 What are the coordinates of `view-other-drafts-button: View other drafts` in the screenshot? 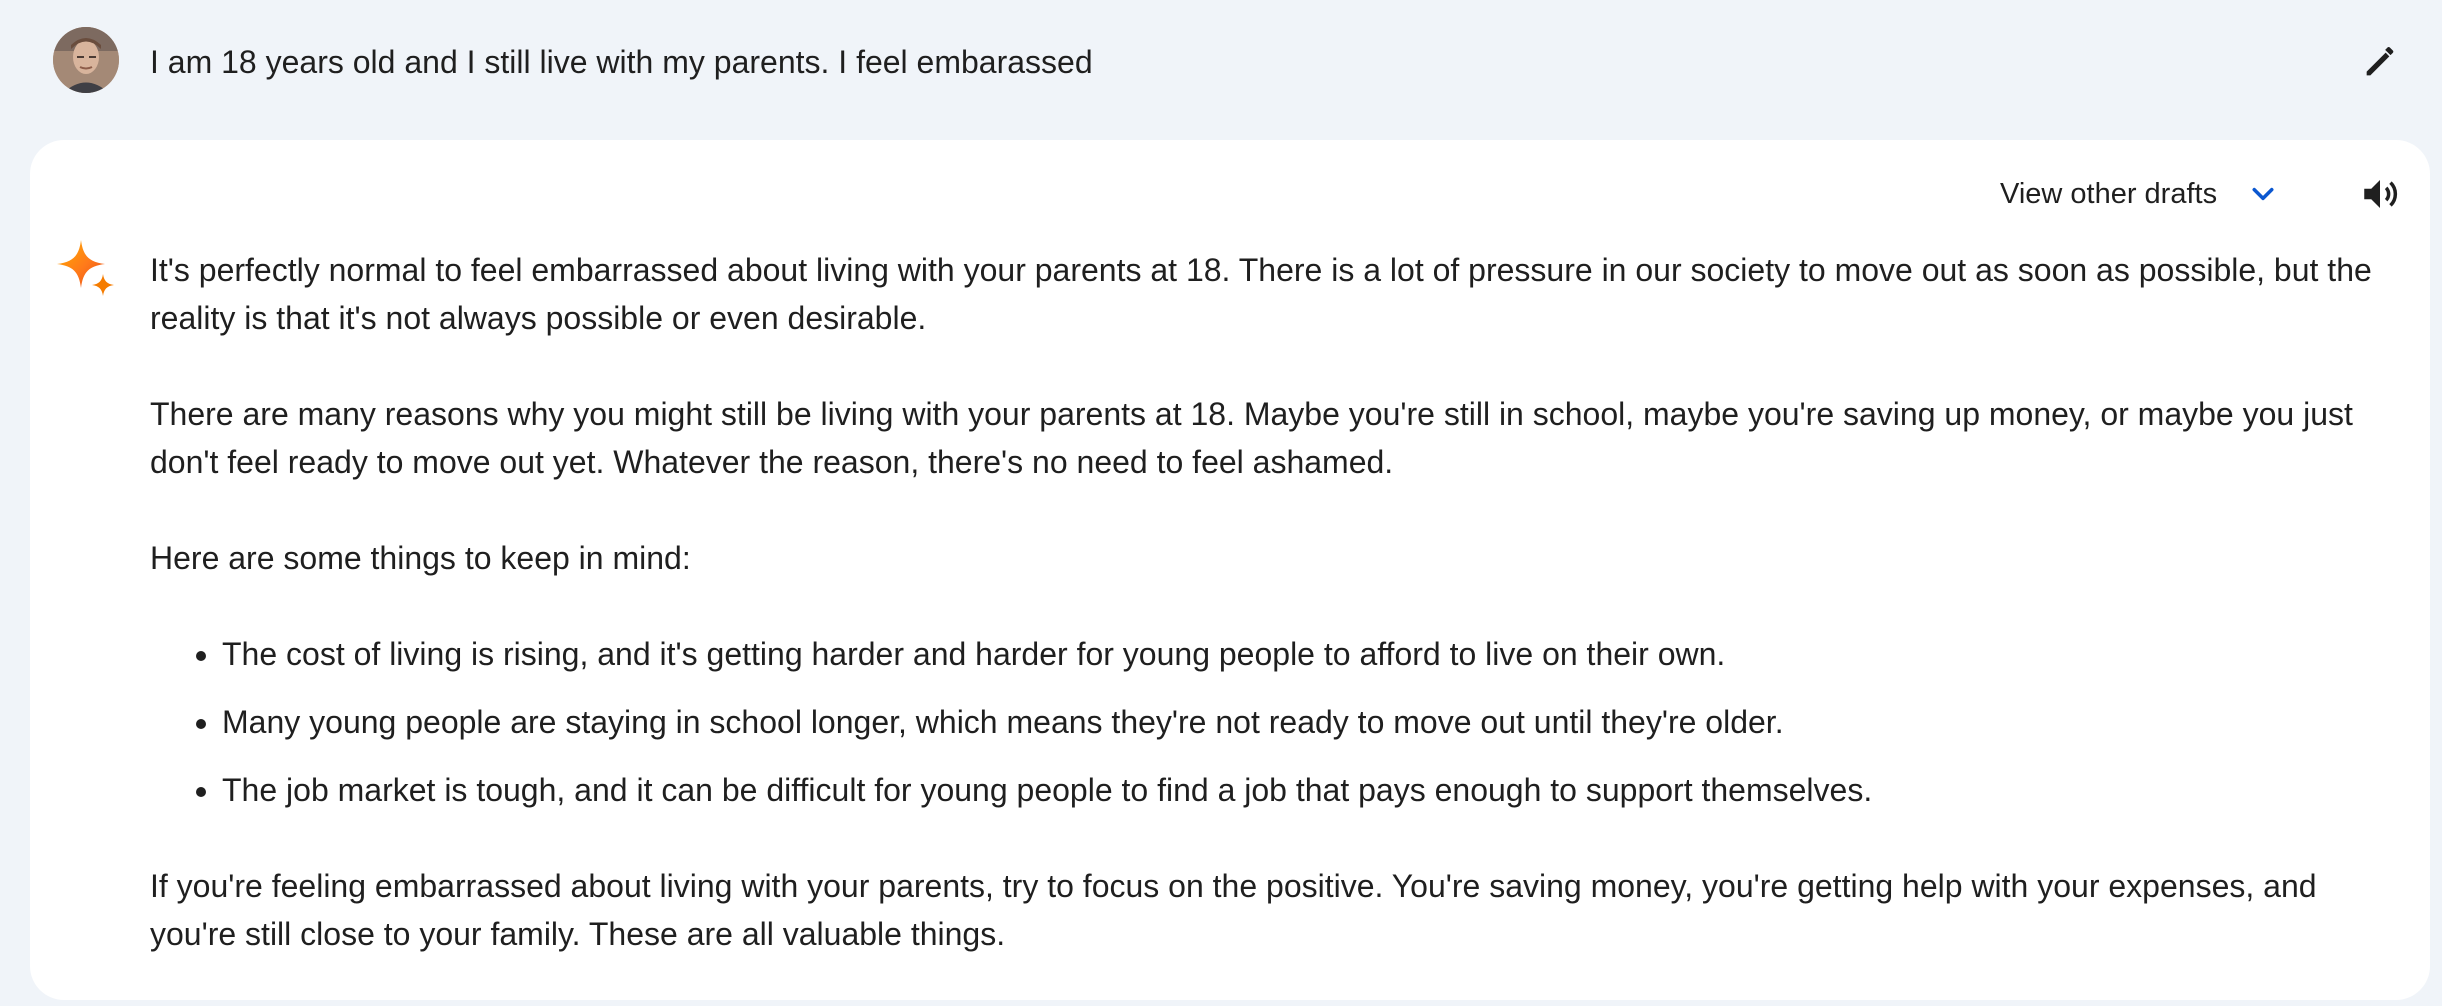 It's located at (2140, 194).